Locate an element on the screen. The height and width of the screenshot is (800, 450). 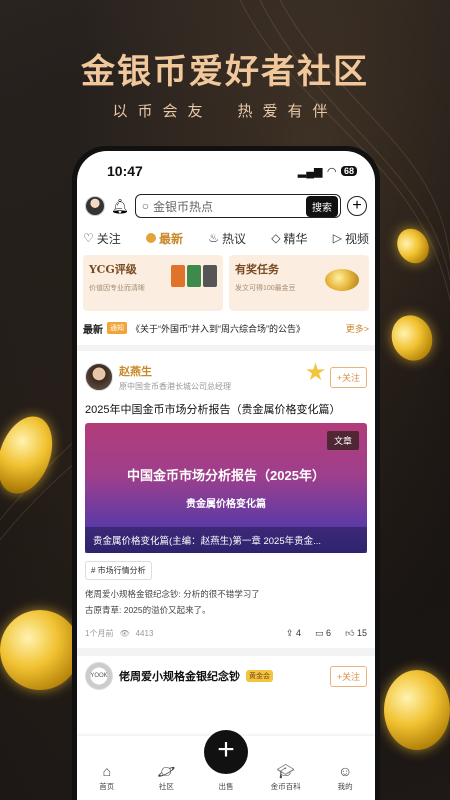
diamond-icon: ◇ is located at coordinates (276, 238).